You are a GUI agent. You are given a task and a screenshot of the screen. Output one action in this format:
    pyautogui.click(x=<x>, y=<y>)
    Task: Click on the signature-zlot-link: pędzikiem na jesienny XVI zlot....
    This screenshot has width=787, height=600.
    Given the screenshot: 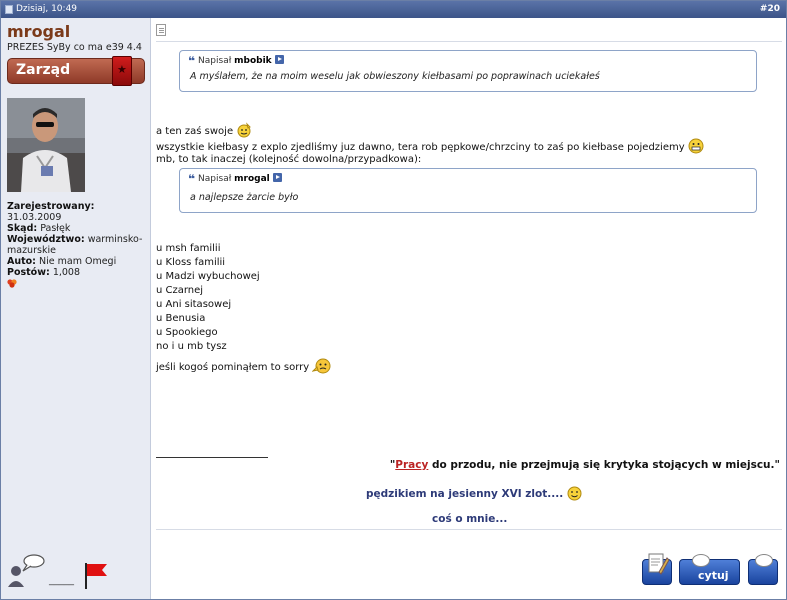 What is the action you would take?
    pyautogui.click(x=474, y=493)
    